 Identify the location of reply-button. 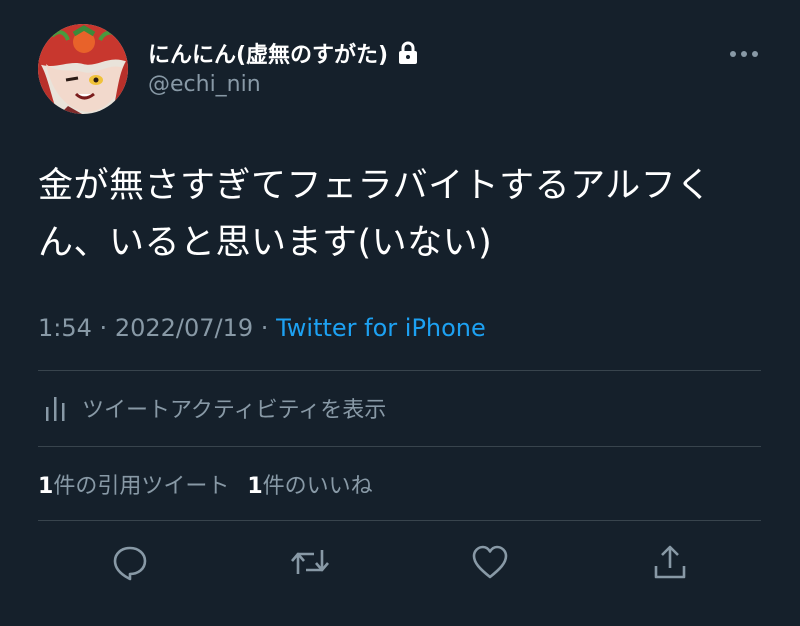
(130, 562).